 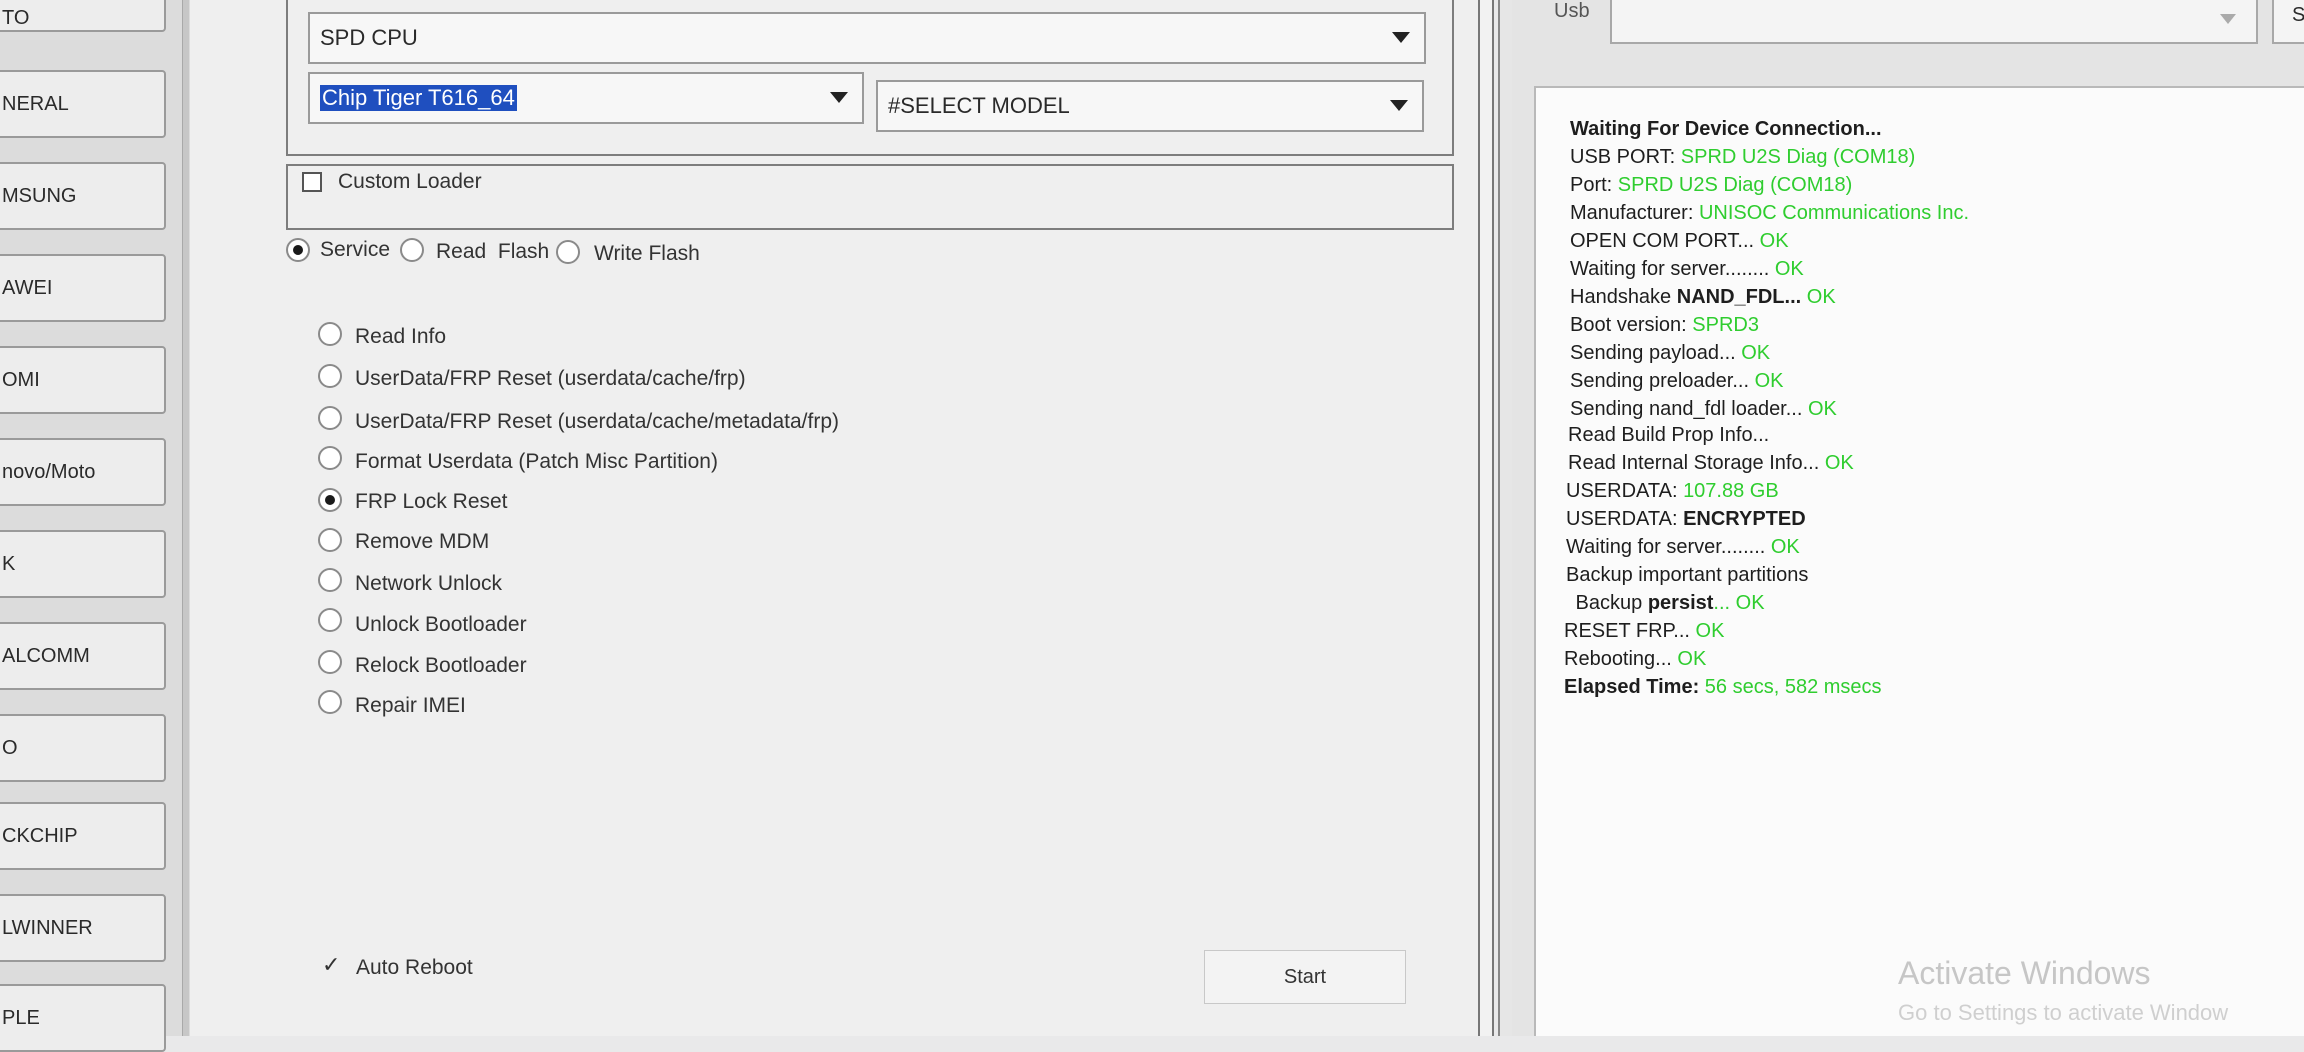 What do you see at coordinates (83, 564) in the screenshot?
I see `sidebar-item-mtk: K` at bounding box center [83, 564].